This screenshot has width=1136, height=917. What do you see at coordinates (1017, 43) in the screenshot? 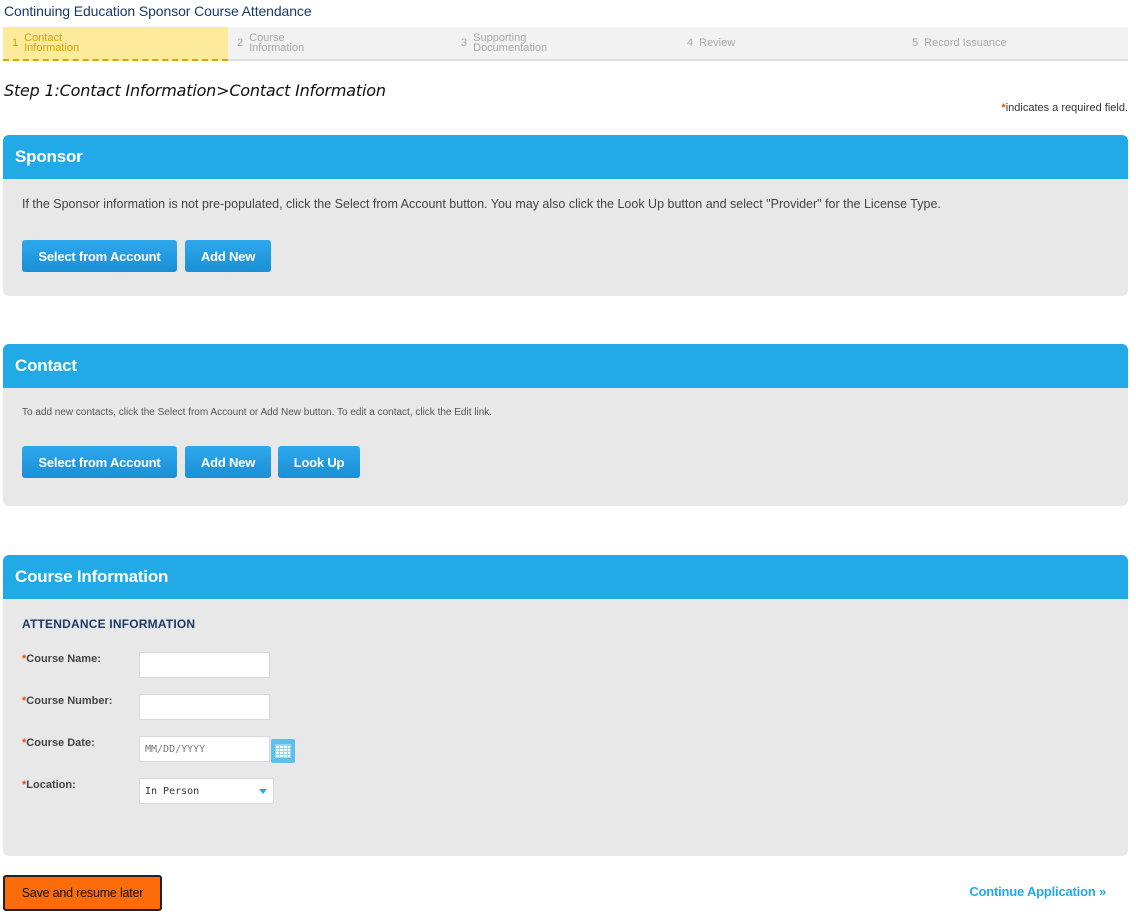
I see `step-5: 5 Record Issuance` at bounding box center [1017, 43].